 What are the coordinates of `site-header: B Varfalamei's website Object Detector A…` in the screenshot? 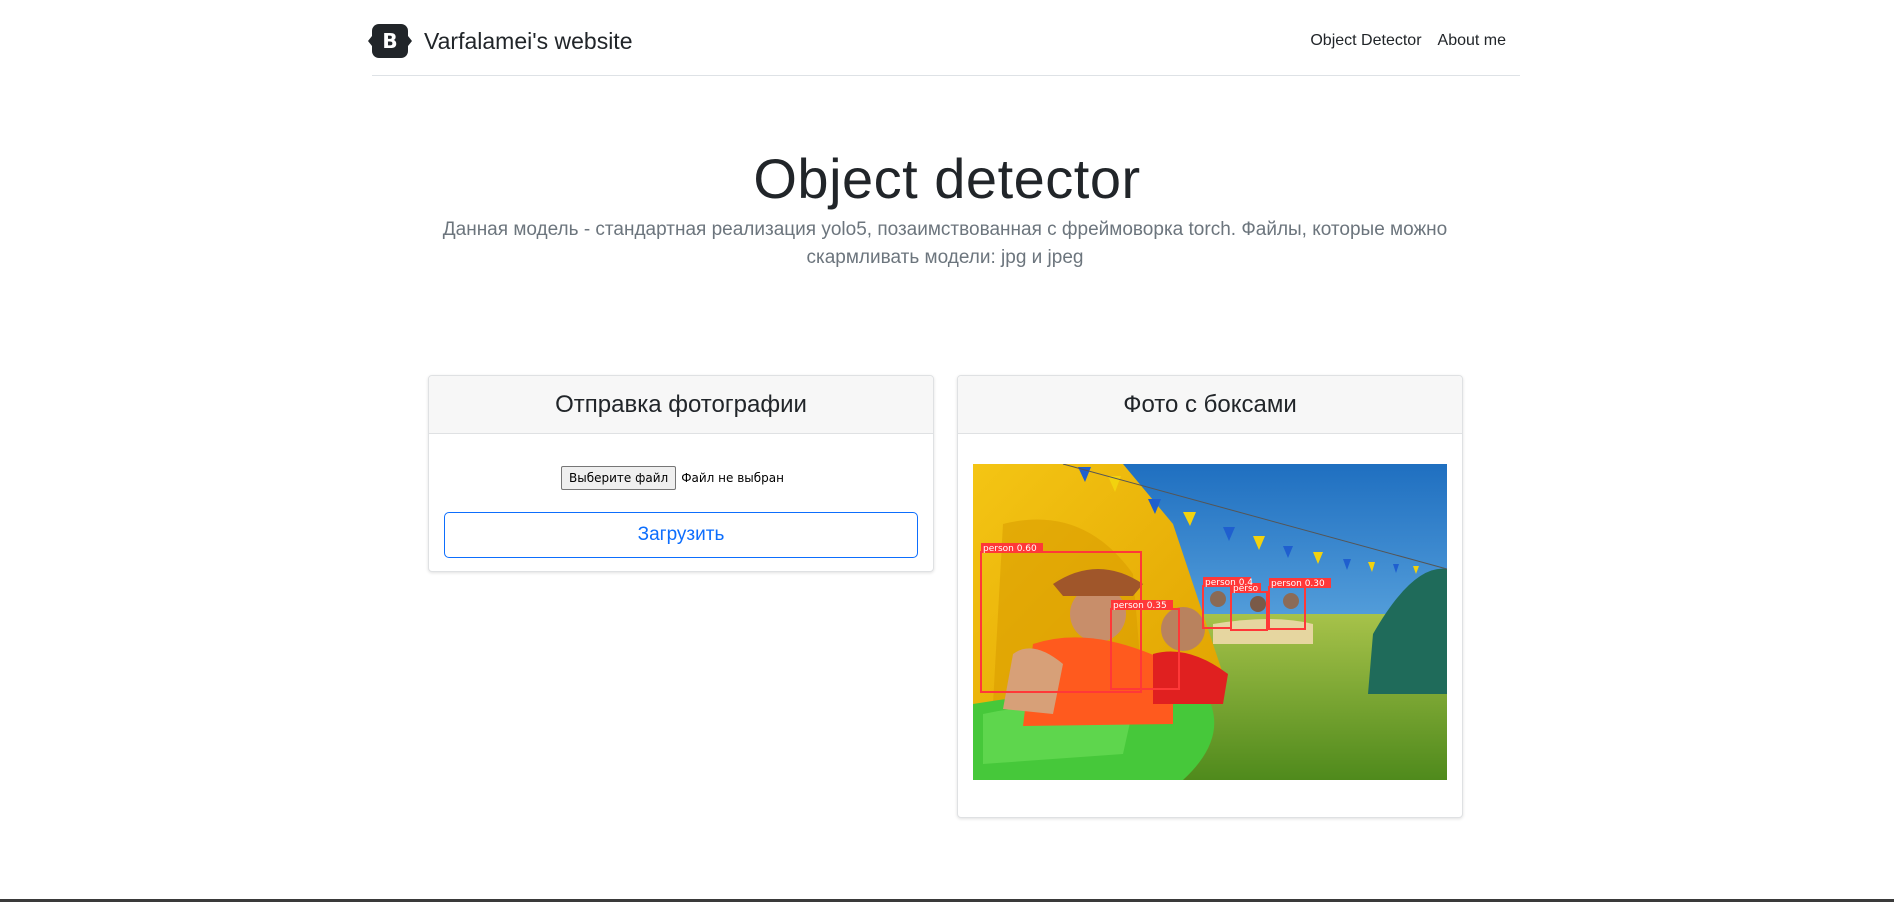 It's located at (944, 38).